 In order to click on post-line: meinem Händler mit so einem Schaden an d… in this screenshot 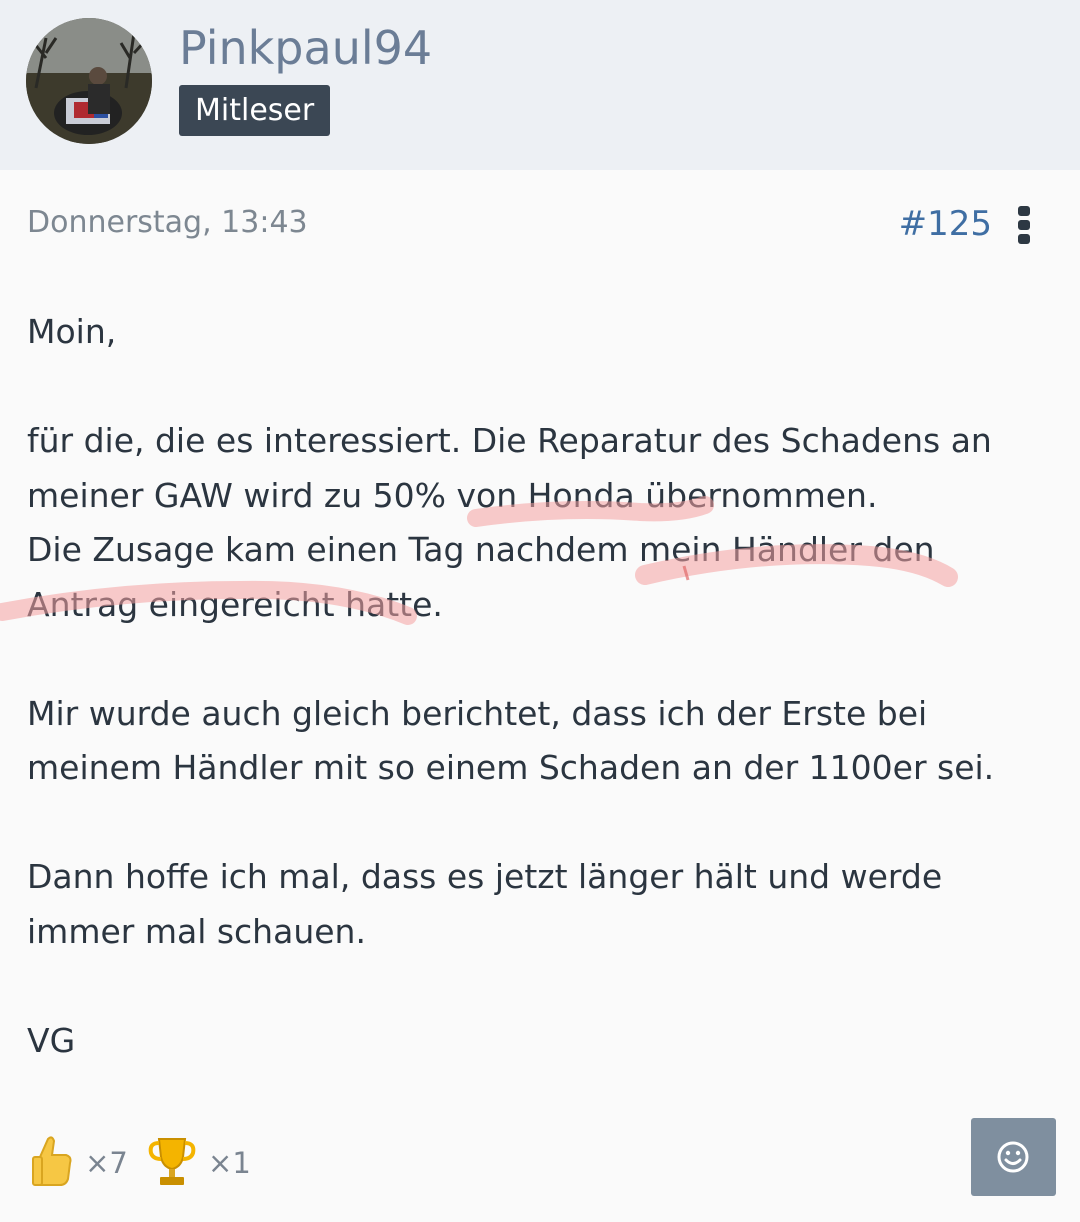, I will do `click(511, 767)`.